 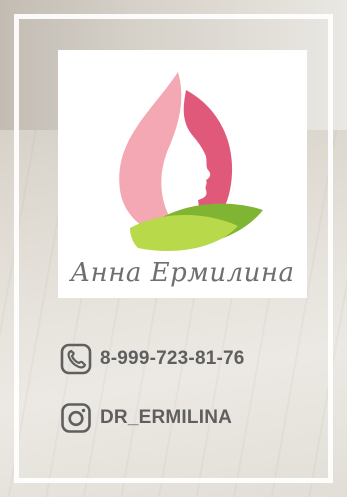 I want to click on phone-number: 8-999-723-81-76, so click(x=172, y=358).